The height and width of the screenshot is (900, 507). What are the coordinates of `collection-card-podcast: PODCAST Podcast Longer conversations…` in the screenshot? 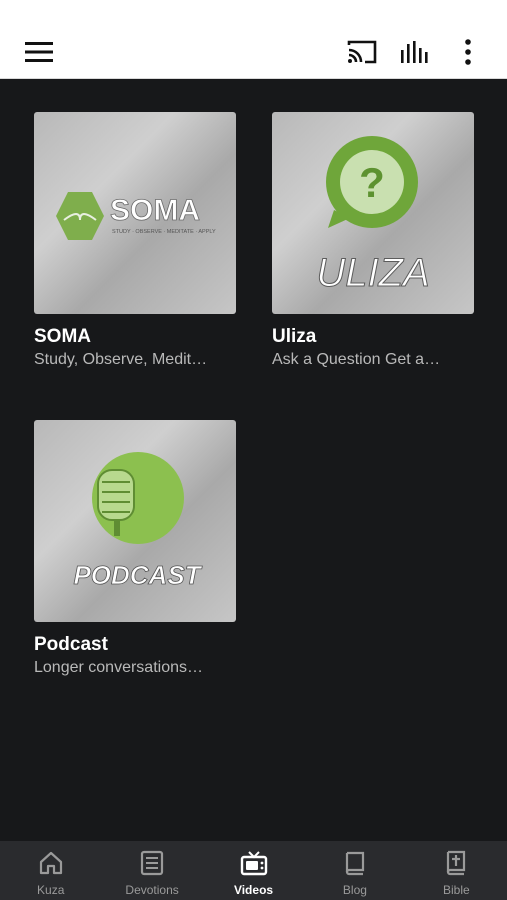 It's located at (136, 549).